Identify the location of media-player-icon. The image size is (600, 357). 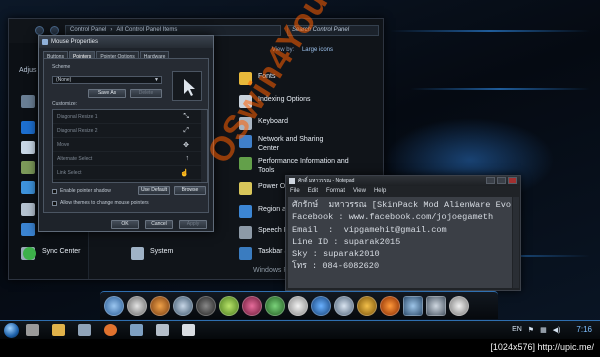
(84, 330).